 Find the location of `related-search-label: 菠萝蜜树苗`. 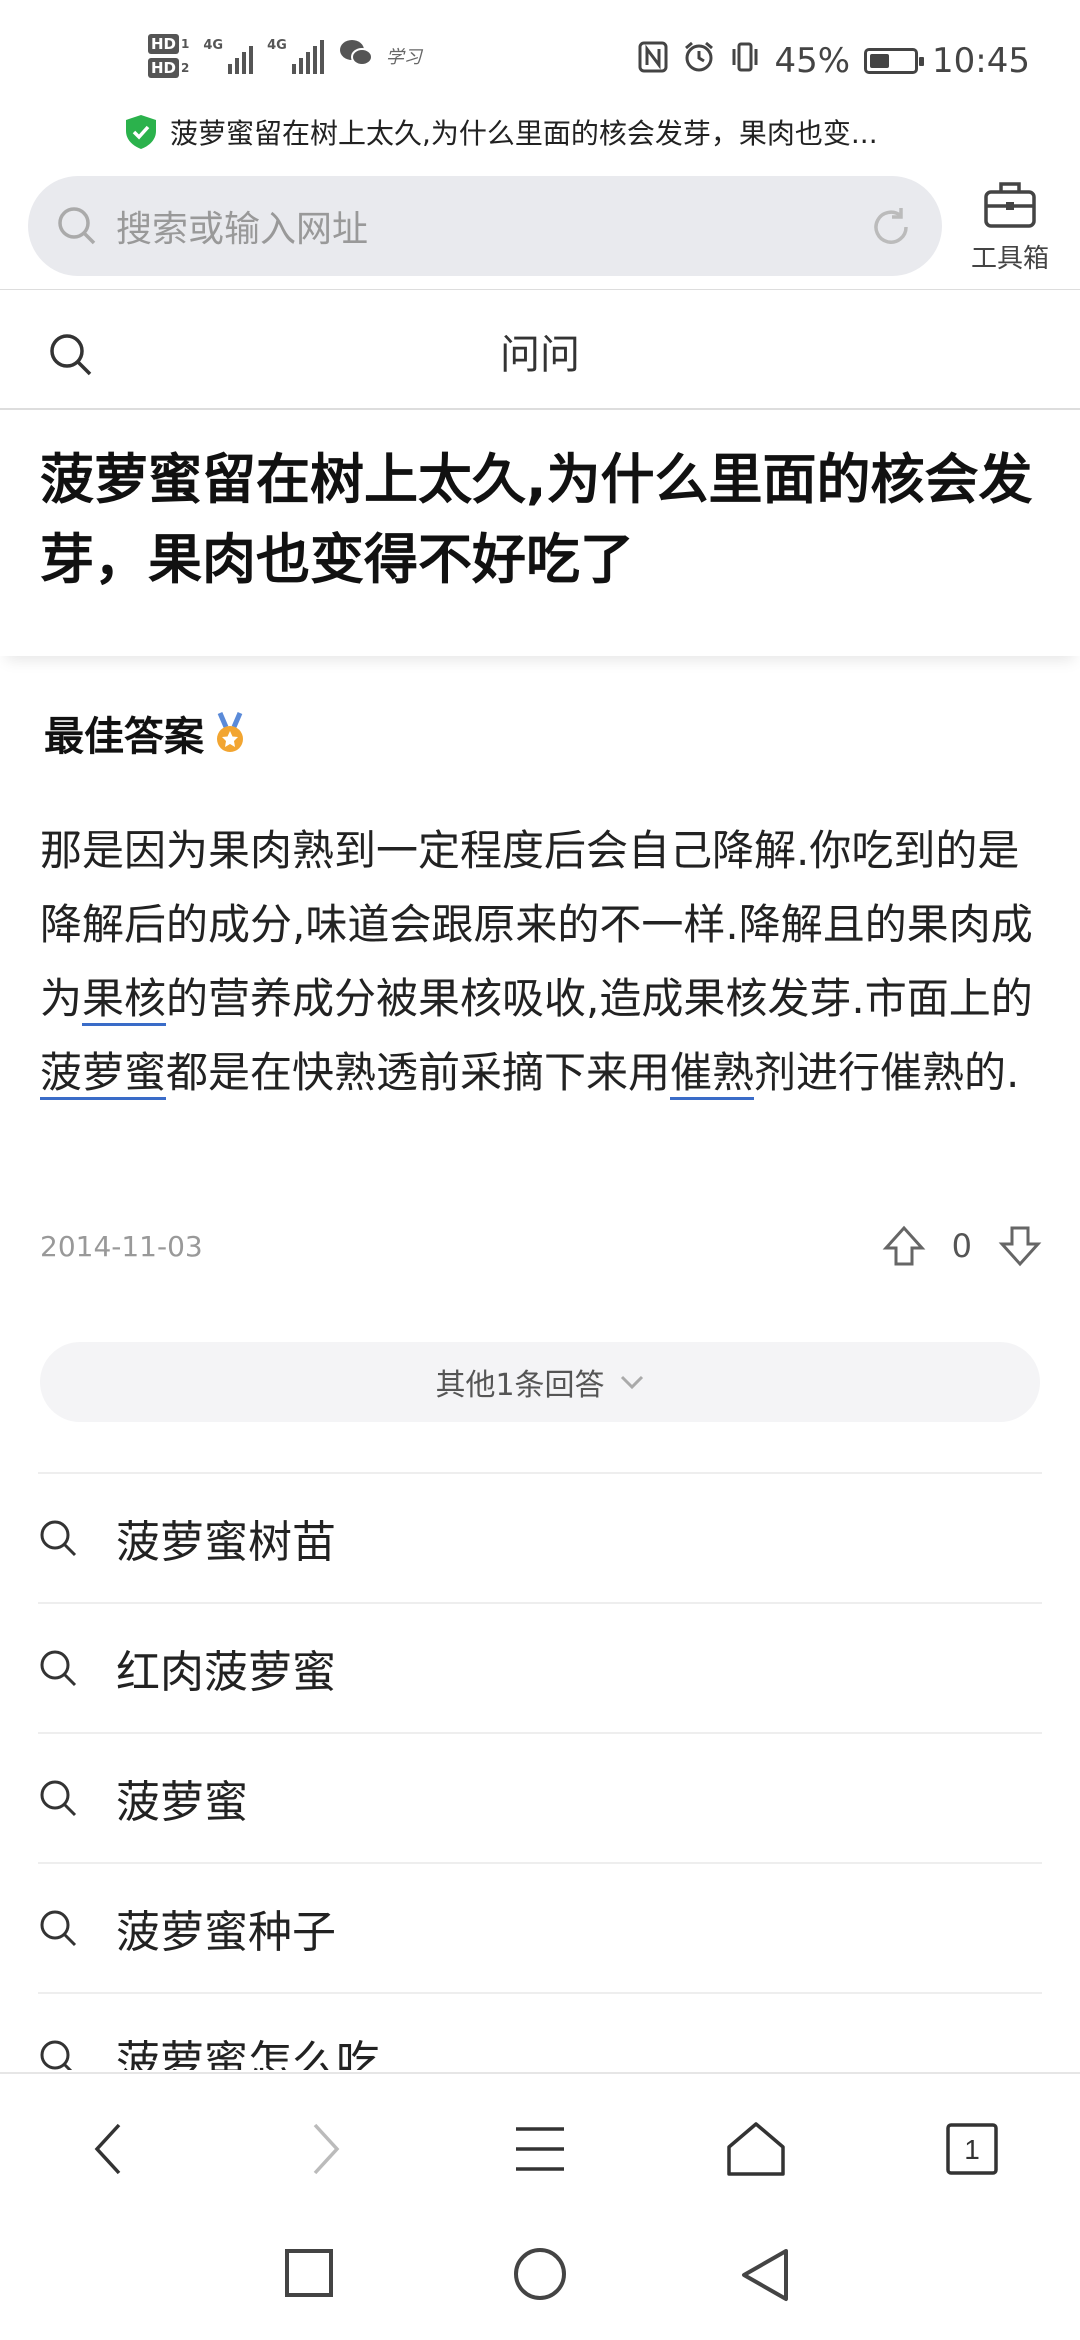

related-search-label: 菠萝蜜树苗 is located at coordinates (226, 1542).